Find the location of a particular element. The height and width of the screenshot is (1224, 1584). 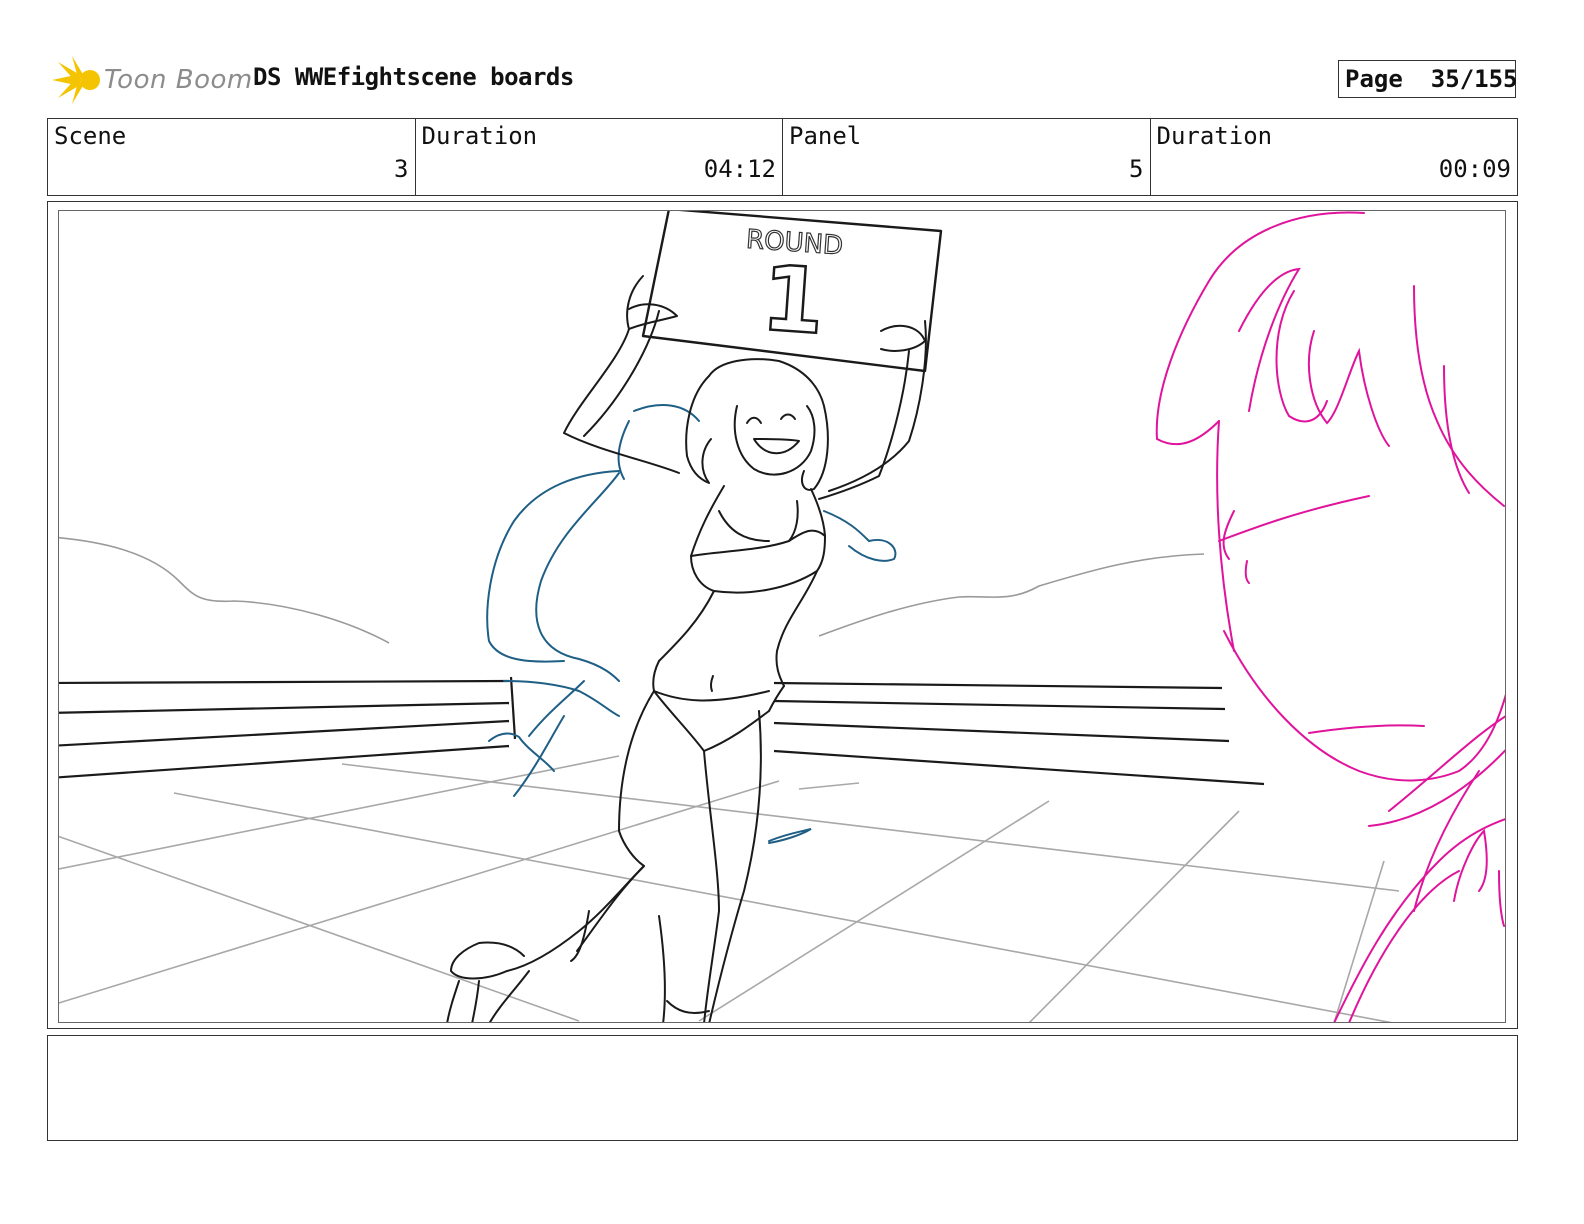

page-label: Page is located at coordinates (1374, 79).